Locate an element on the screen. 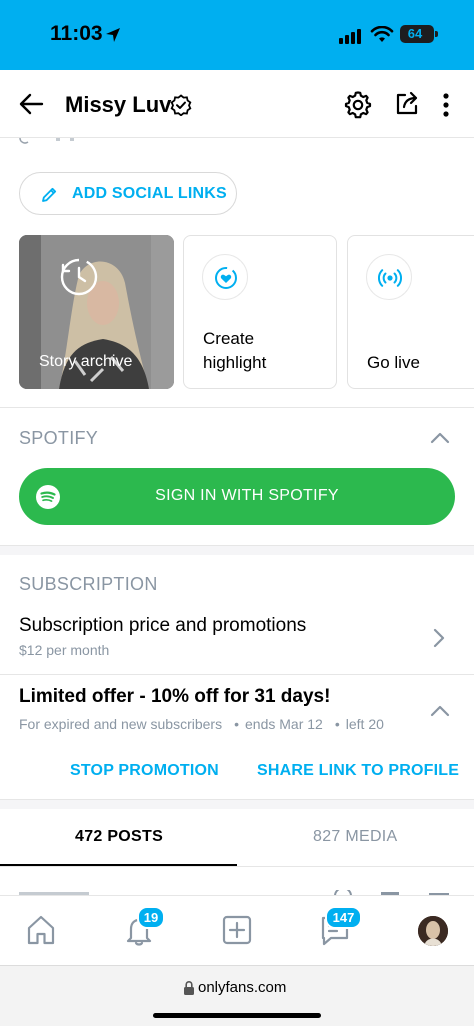  share-icon is located at coordinates (407, 104).